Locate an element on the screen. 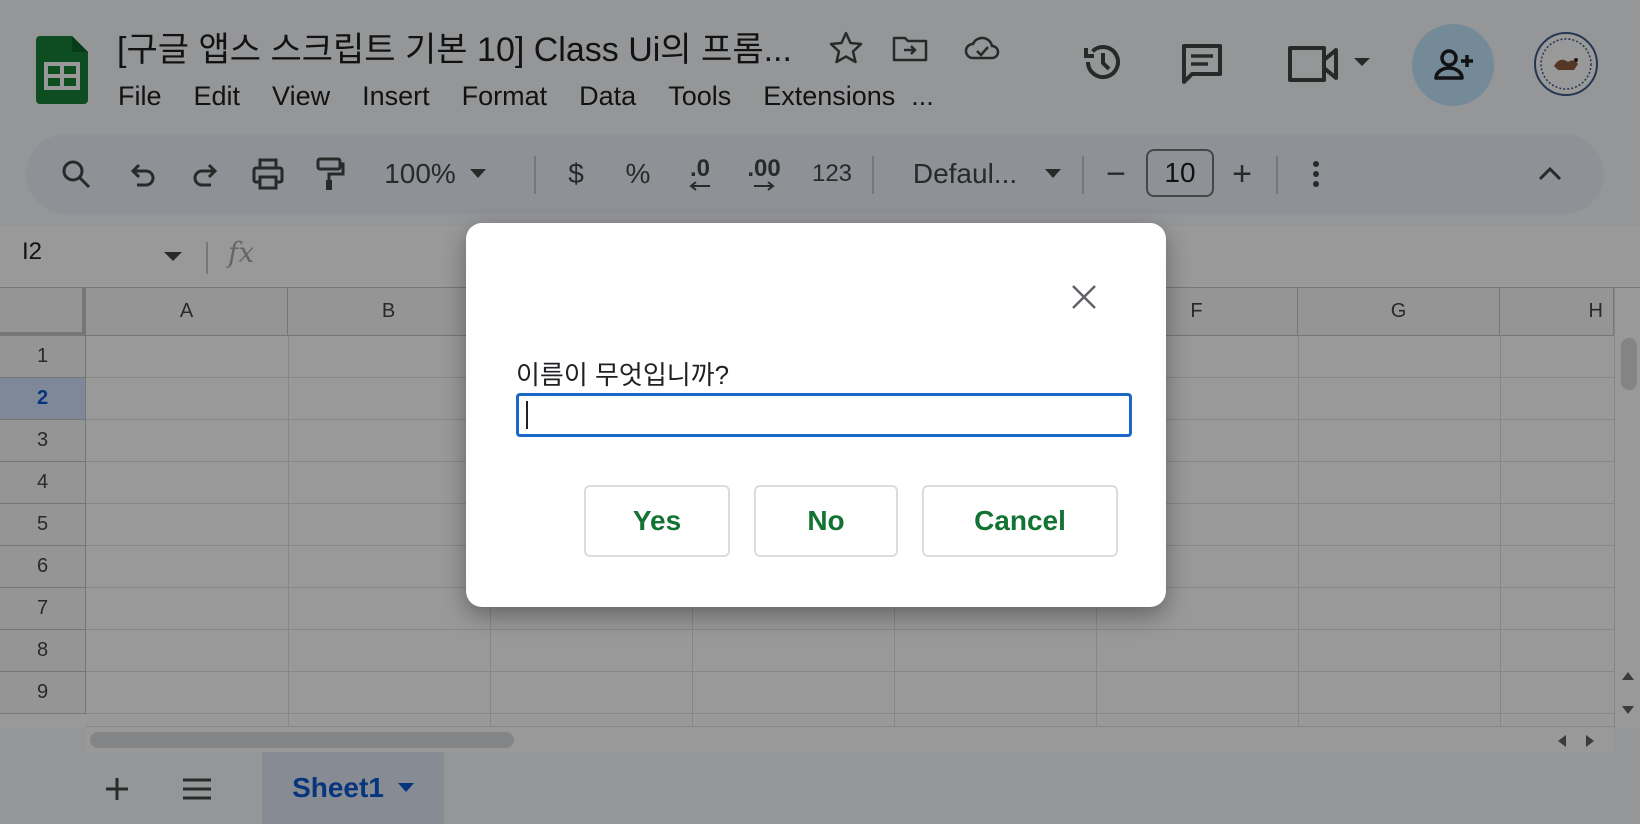  text-caret is located at coordinates (527, 415).